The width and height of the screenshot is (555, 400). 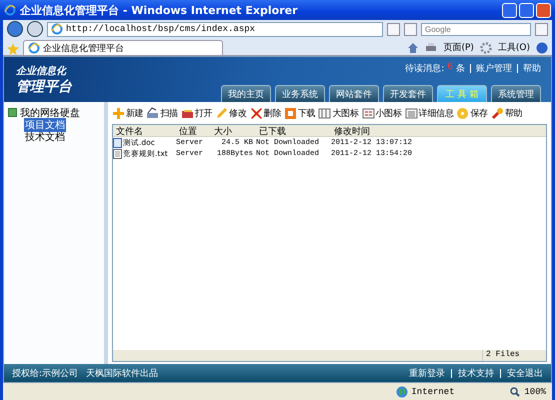 What do you see at coordinates (411, 113) in the screenshot?
I see `details-icon` at bounding box center [411, 113].